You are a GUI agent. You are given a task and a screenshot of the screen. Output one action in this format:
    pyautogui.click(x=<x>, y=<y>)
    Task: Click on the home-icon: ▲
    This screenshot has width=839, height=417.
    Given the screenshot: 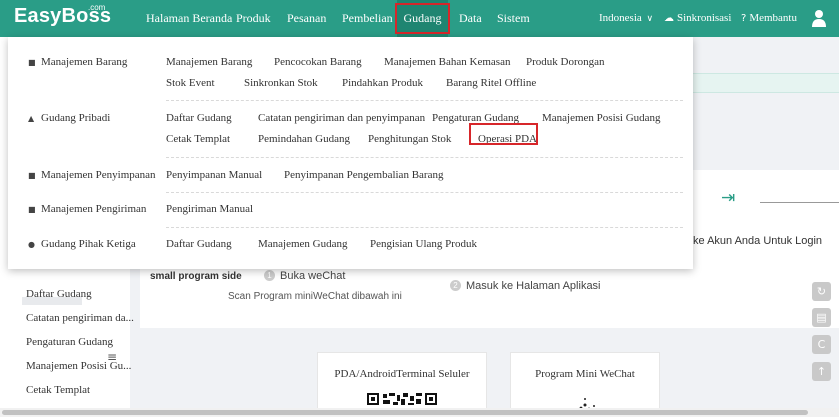 What is the action you would take?
    pyautogui.click(x=31, y=118)
    